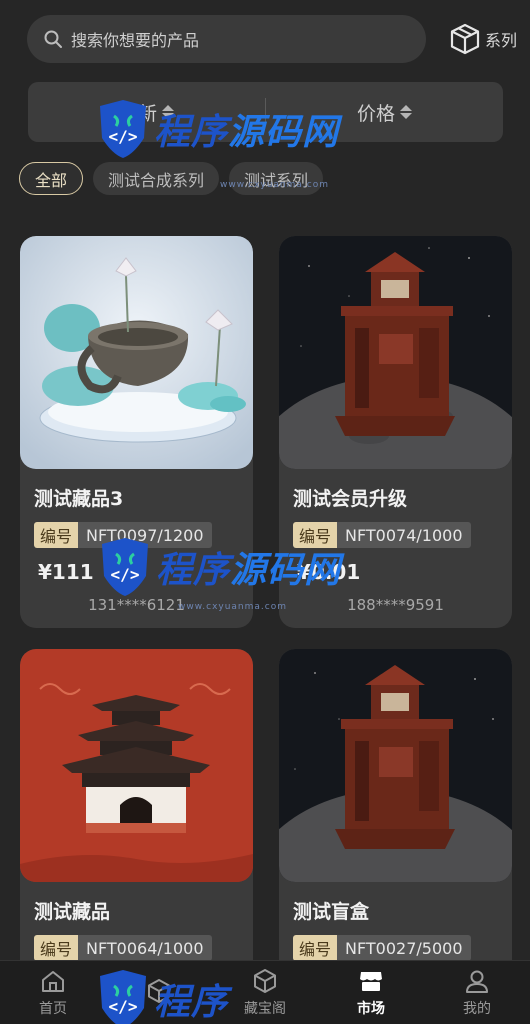  Describe the element at coordinates (137, 113) in the screenshot. I see `sort-newest-label: 最新` at that location.